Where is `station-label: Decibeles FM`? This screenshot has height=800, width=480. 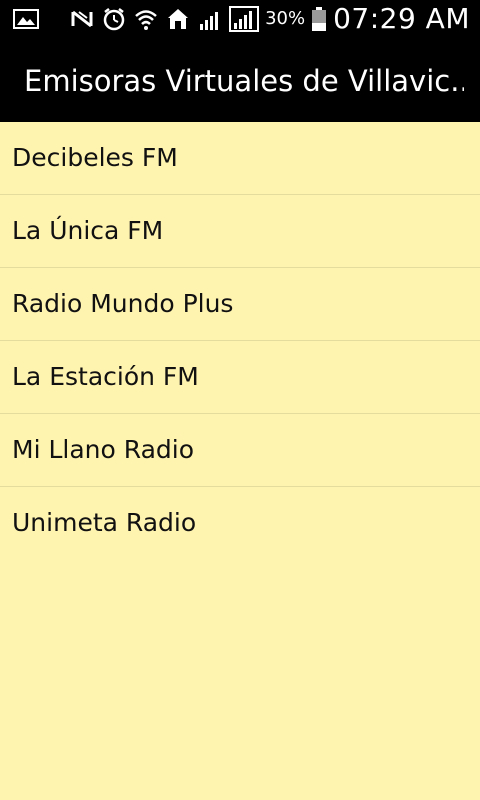
station-label: Decibeles FM is located at coordinates (95, 157).